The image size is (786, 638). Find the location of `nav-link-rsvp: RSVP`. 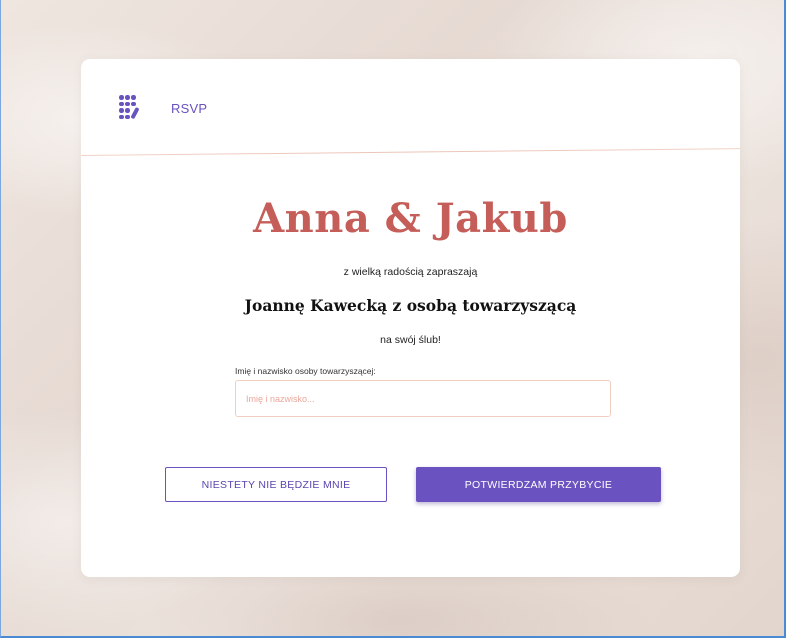

nav-link-rsvp: RSVP is located at coordinates (189, 108).